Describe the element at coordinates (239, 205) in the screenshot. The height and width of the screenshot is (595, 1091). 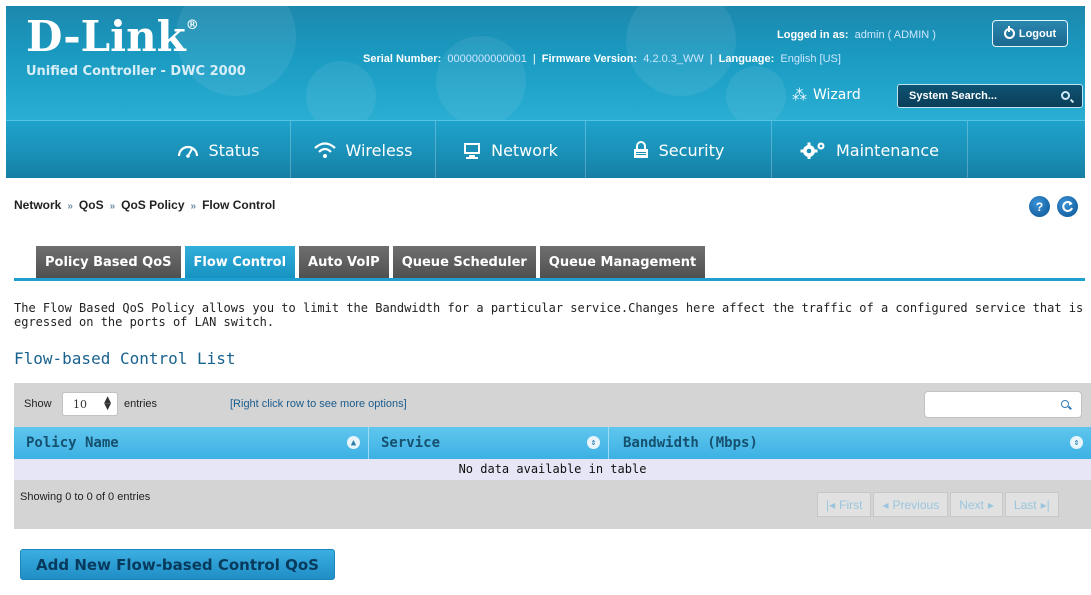
I see `breadcrumb-flow-control: Flow Control` at that location.